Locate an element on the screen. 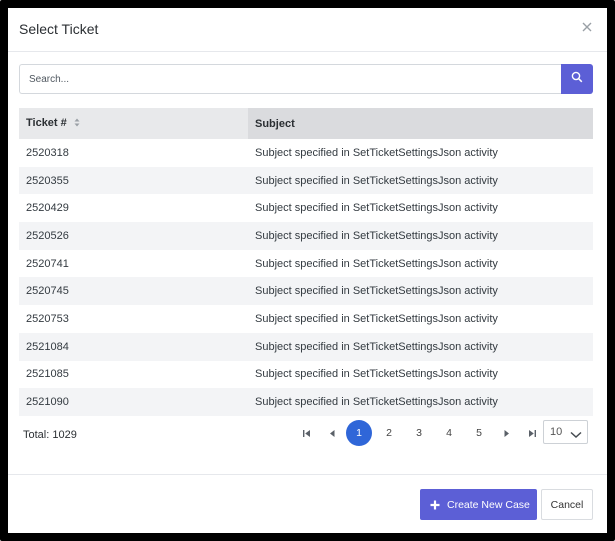 Image resolution: width=615 pixels, height=541 pixels. ticket-number: 2521090 is located at coordinates (133, 402).